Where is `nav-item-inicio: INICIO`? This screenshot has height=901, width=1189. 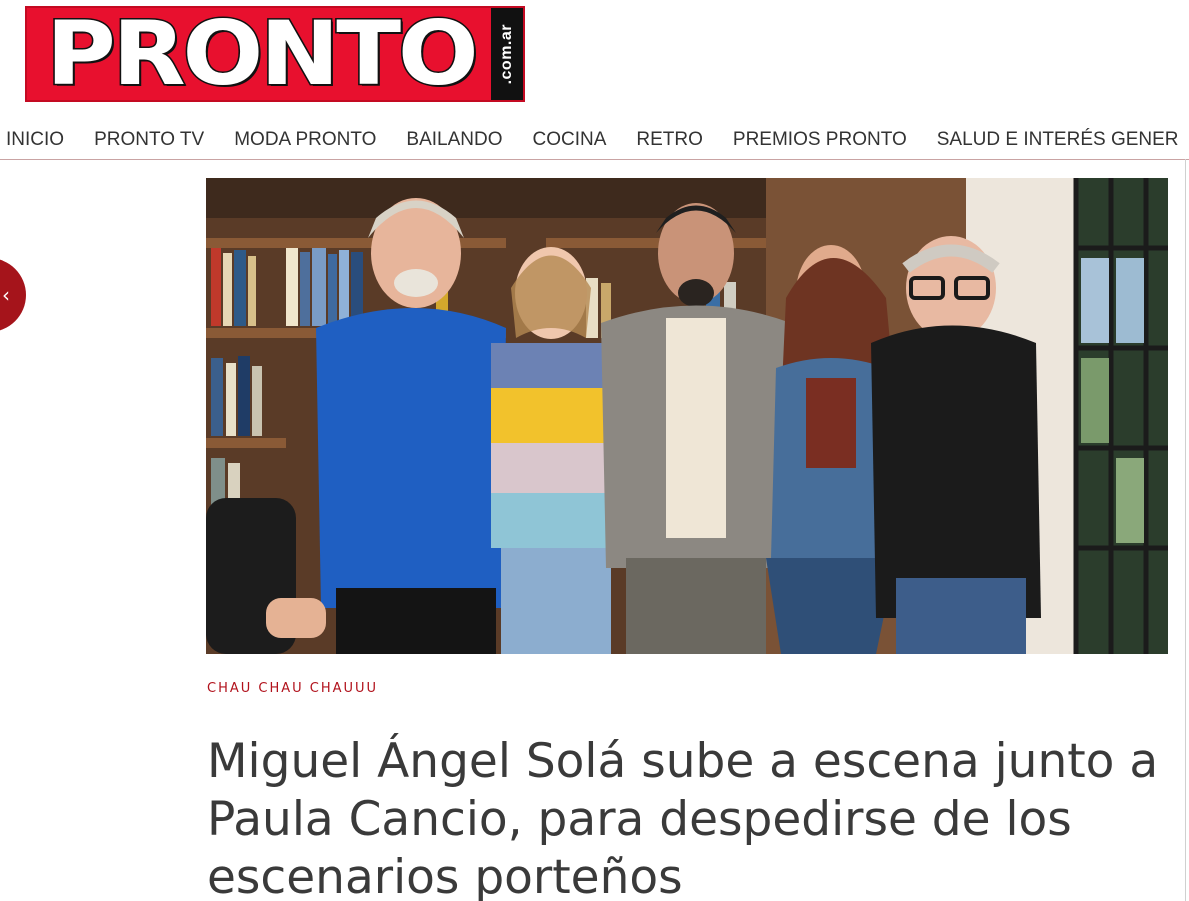
nav-item-inicio: INICIO is located at coordinates (35, 140).